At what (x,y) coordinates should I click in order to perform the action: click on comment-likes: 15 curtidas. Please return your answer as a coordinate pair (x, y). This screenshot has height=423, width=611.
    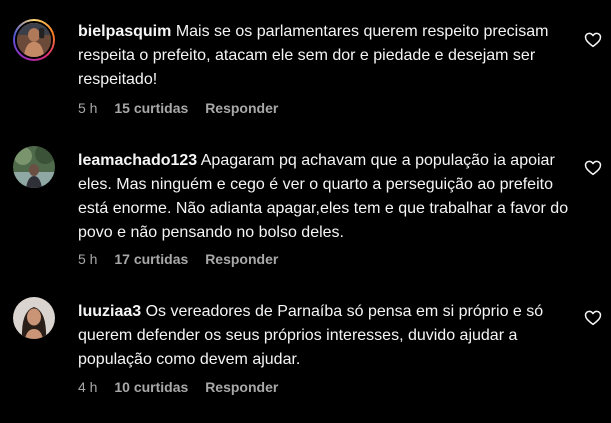
    Looking at the image, I should click on (151, 108).